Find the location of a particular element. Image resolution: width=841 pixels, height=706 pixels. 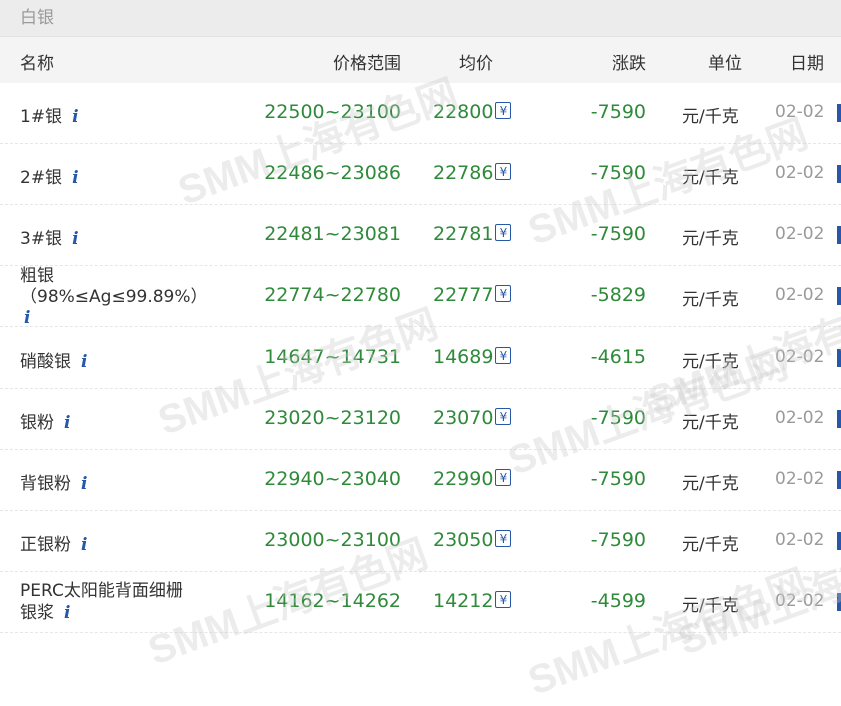

price-range: 14162~14262 is located at coordinates (332, 601).